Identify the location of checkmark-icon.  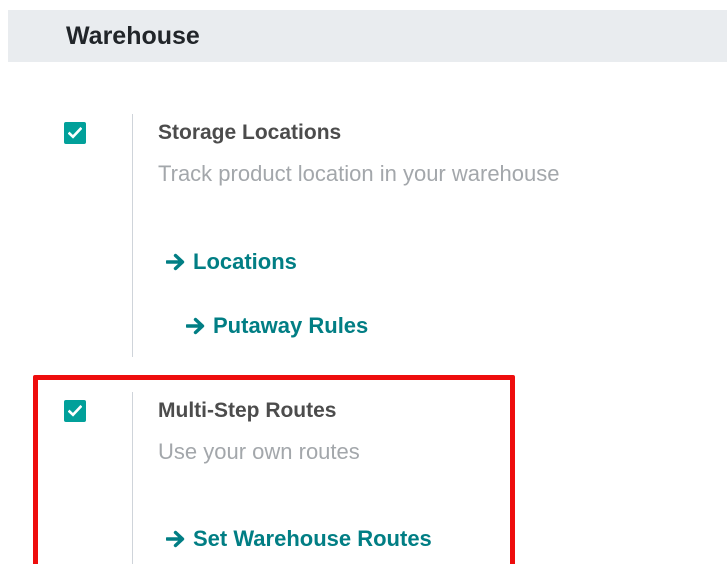
(75, 133).